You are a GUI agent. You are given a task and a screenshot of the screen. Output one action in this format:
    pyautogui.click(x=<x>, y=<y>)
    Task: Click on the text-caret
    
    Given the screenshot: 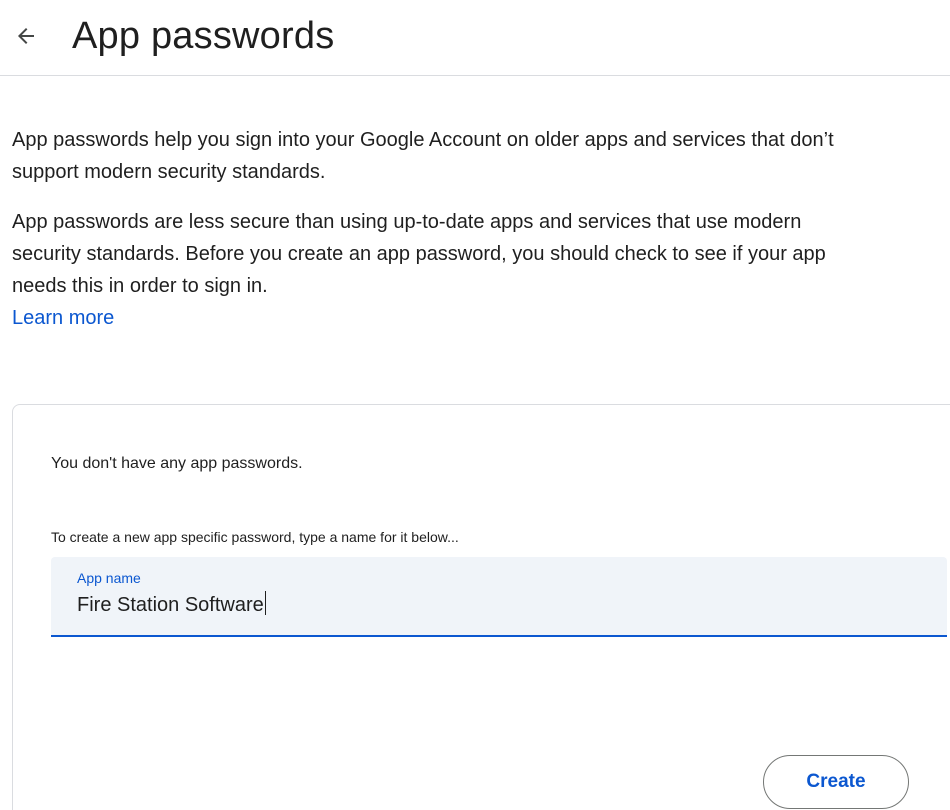 What is the action you would take?
    pyautogui.click(x=265, y=603)
    